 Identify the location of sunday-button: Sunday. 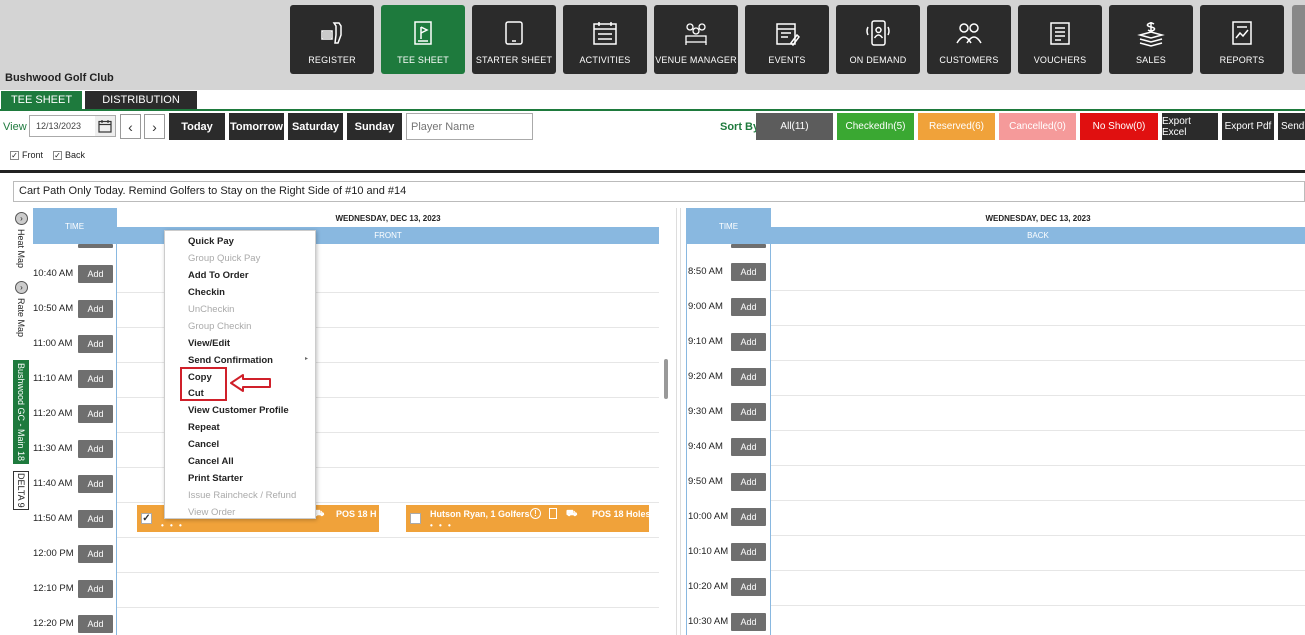
(374, 126).